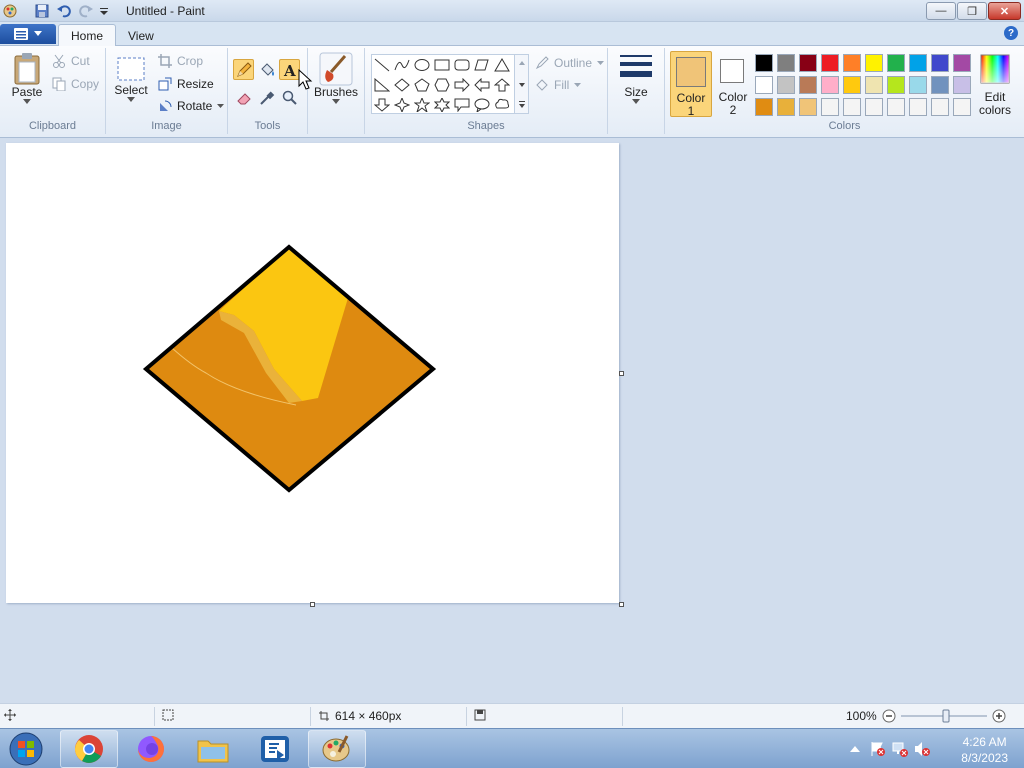  Describe the element at coordinates (402, 64) in the screenshot. I see `curve-shape` at that location.